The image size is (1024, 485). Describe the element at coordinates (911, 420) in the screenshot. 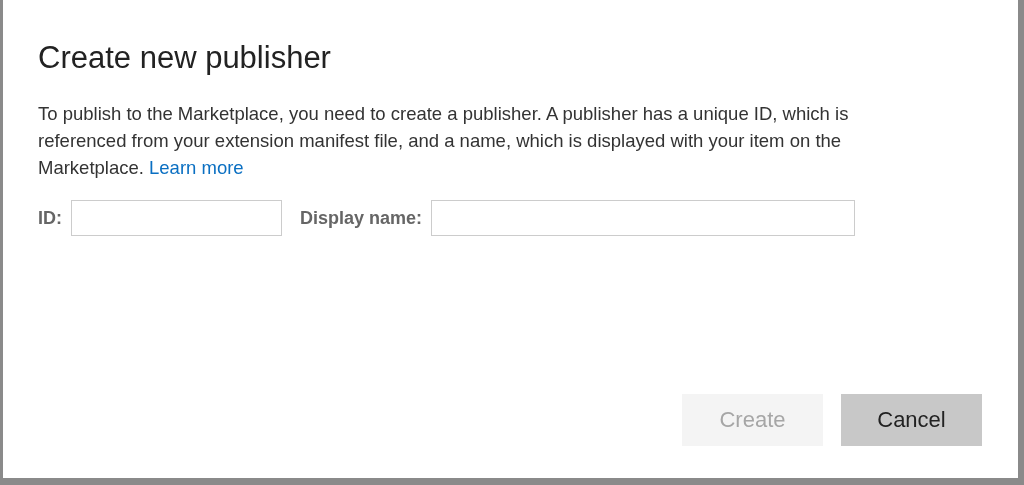

I see `cancel-button: Cancel` at that location.